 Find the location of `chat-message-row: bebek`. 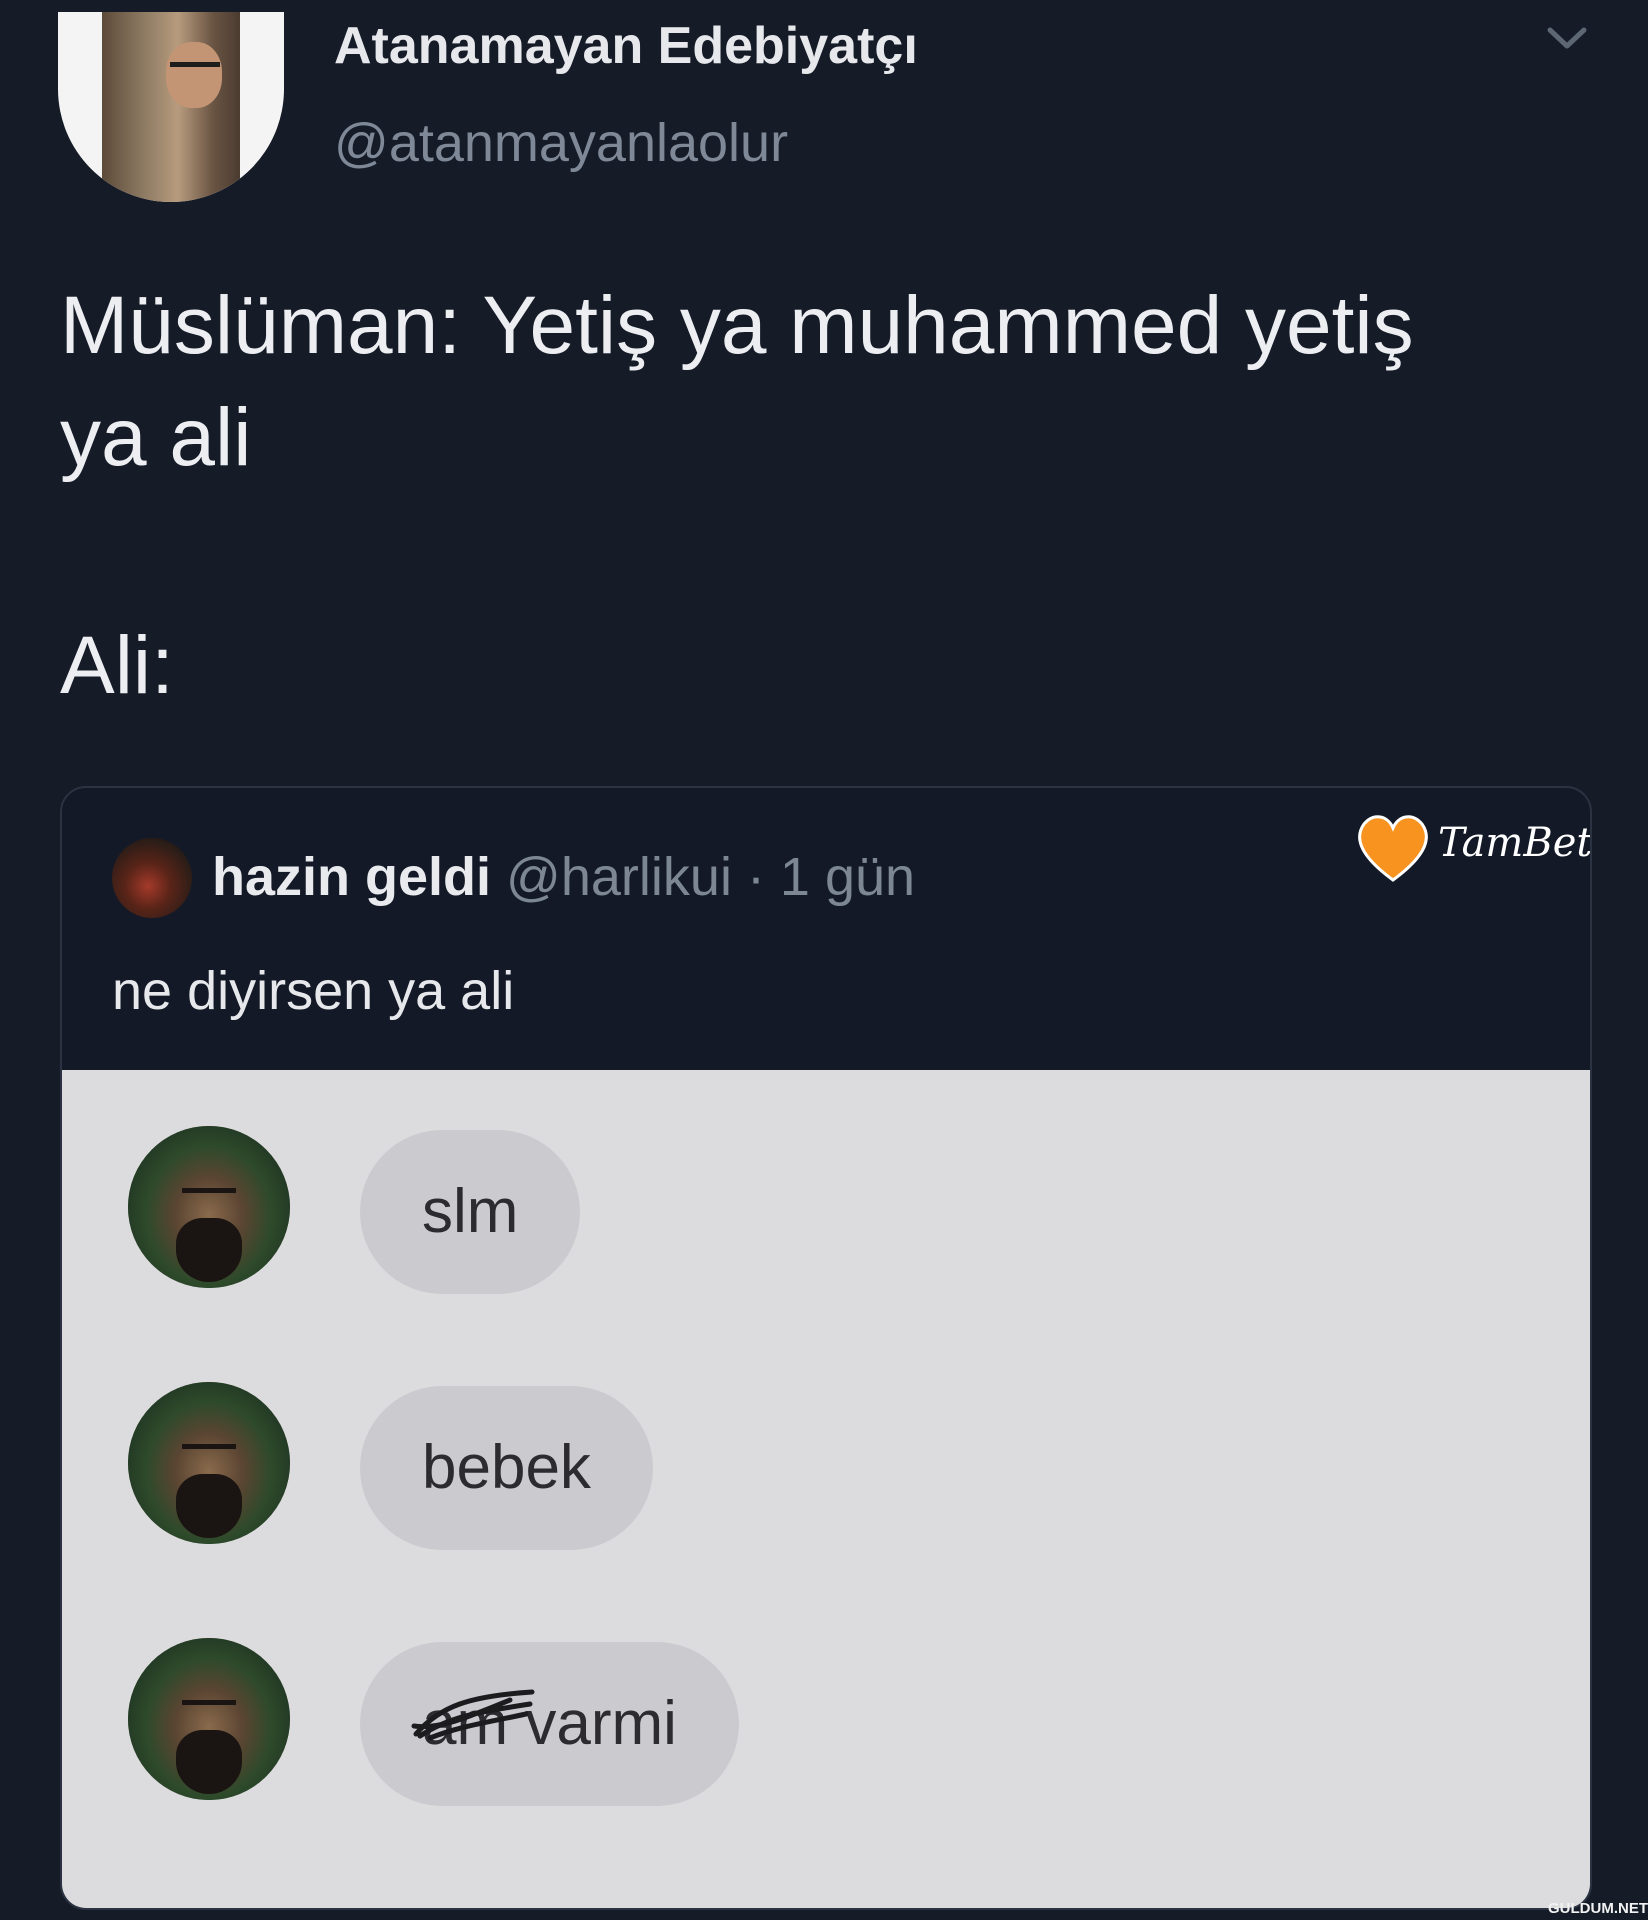

chat-message-row: bebek is located at coordinates (826, 1467).